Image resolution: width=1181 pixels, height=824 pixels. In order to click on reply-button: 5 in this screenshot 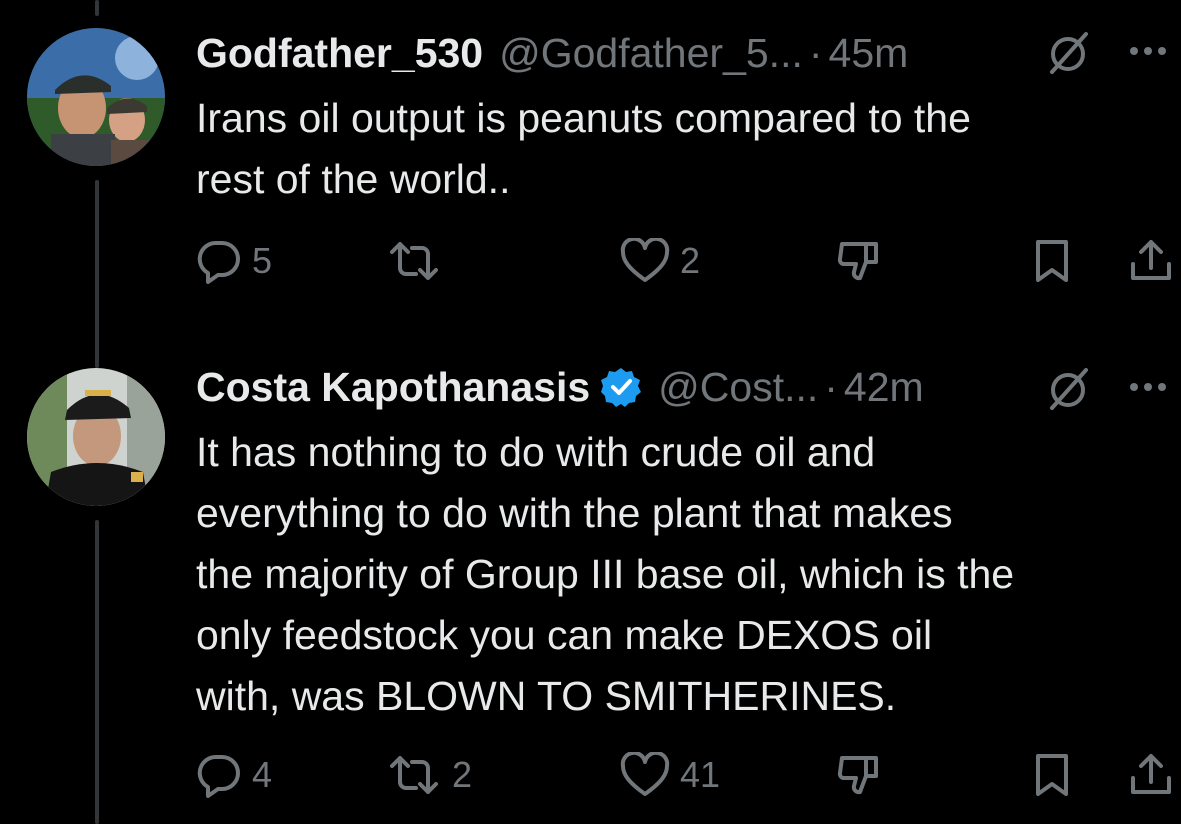, I will do `click(234, 261)`.